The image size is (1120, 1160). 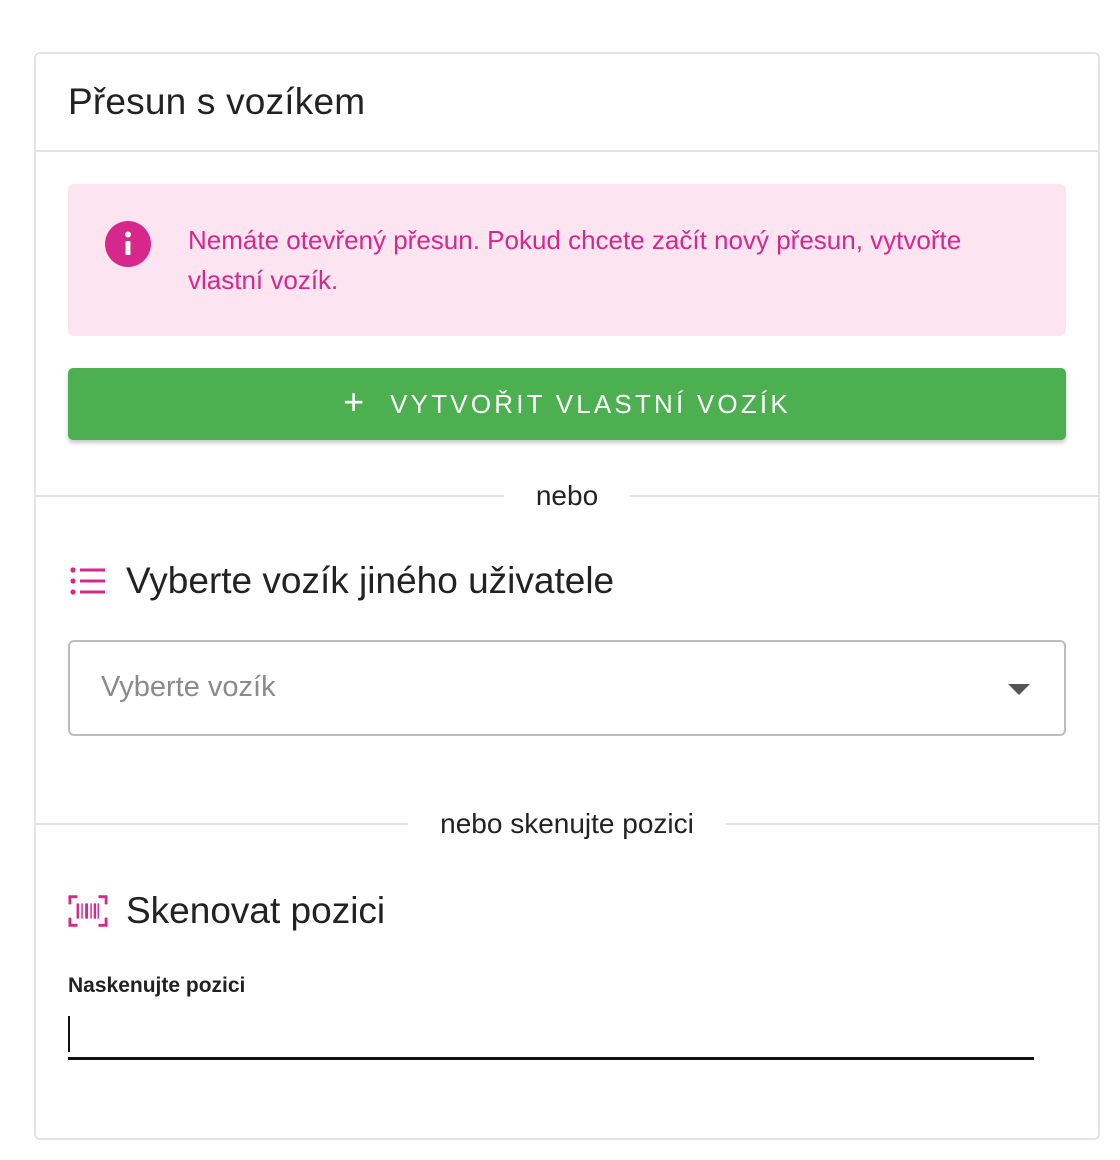 What do you see at coordinates (354, 401) in the screenshot?
I see `plus-icon: +` at bounding box center [354, 401].